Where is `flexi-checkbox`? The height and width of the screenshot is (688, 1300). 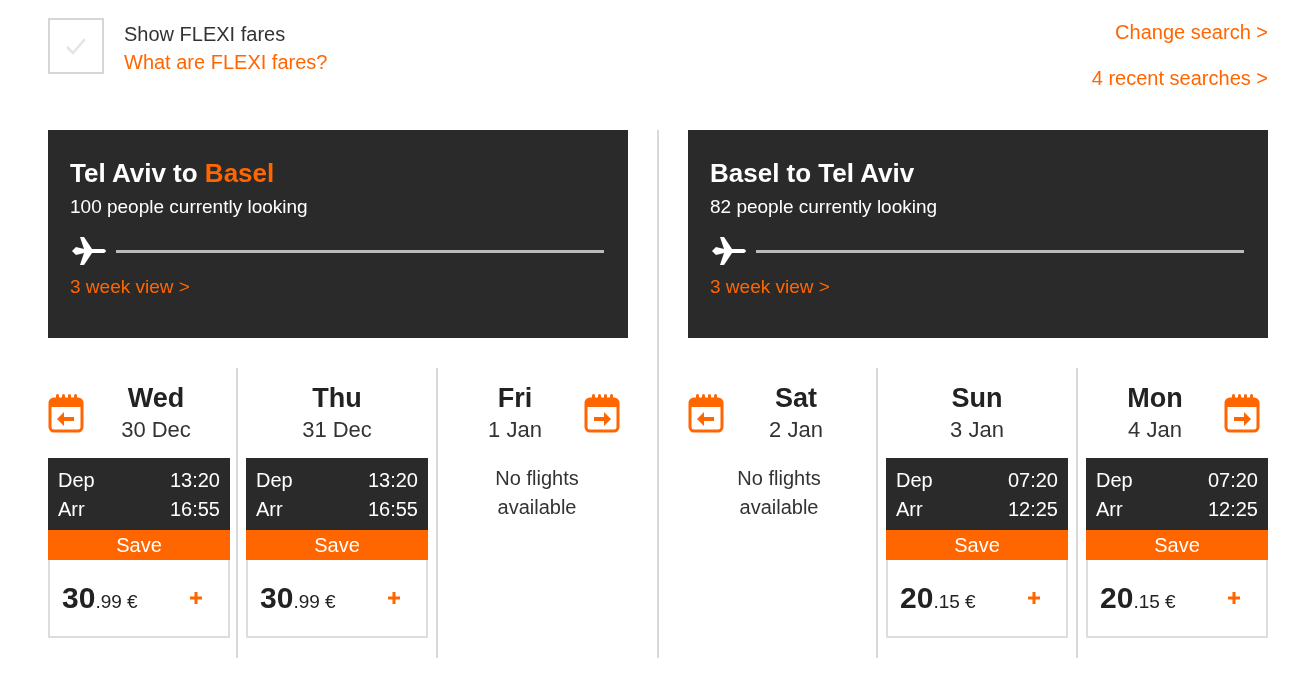 flexi-checkbox is located at coordinates (76, 46).